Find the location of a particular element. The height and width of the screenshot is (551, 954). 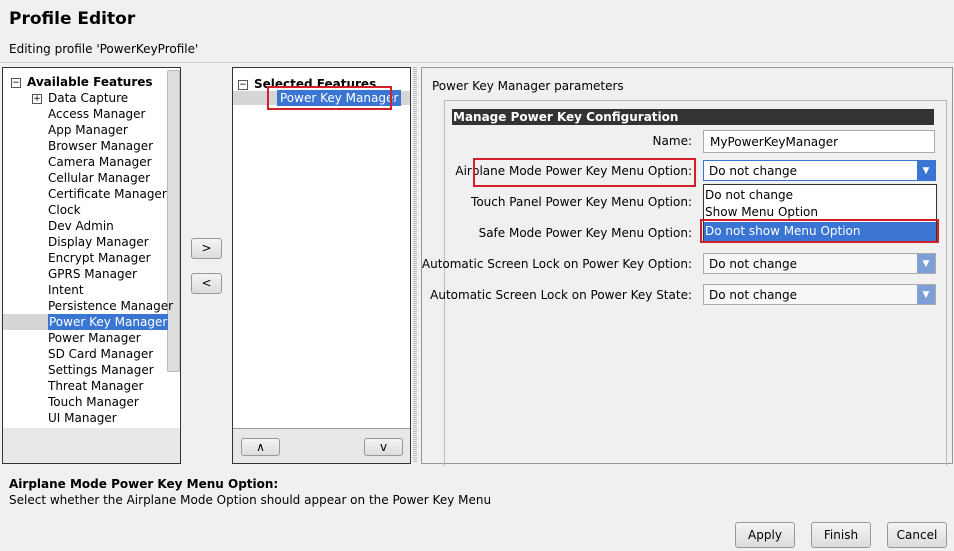

remove-feature-button: < is located at coordinates (206, 283).